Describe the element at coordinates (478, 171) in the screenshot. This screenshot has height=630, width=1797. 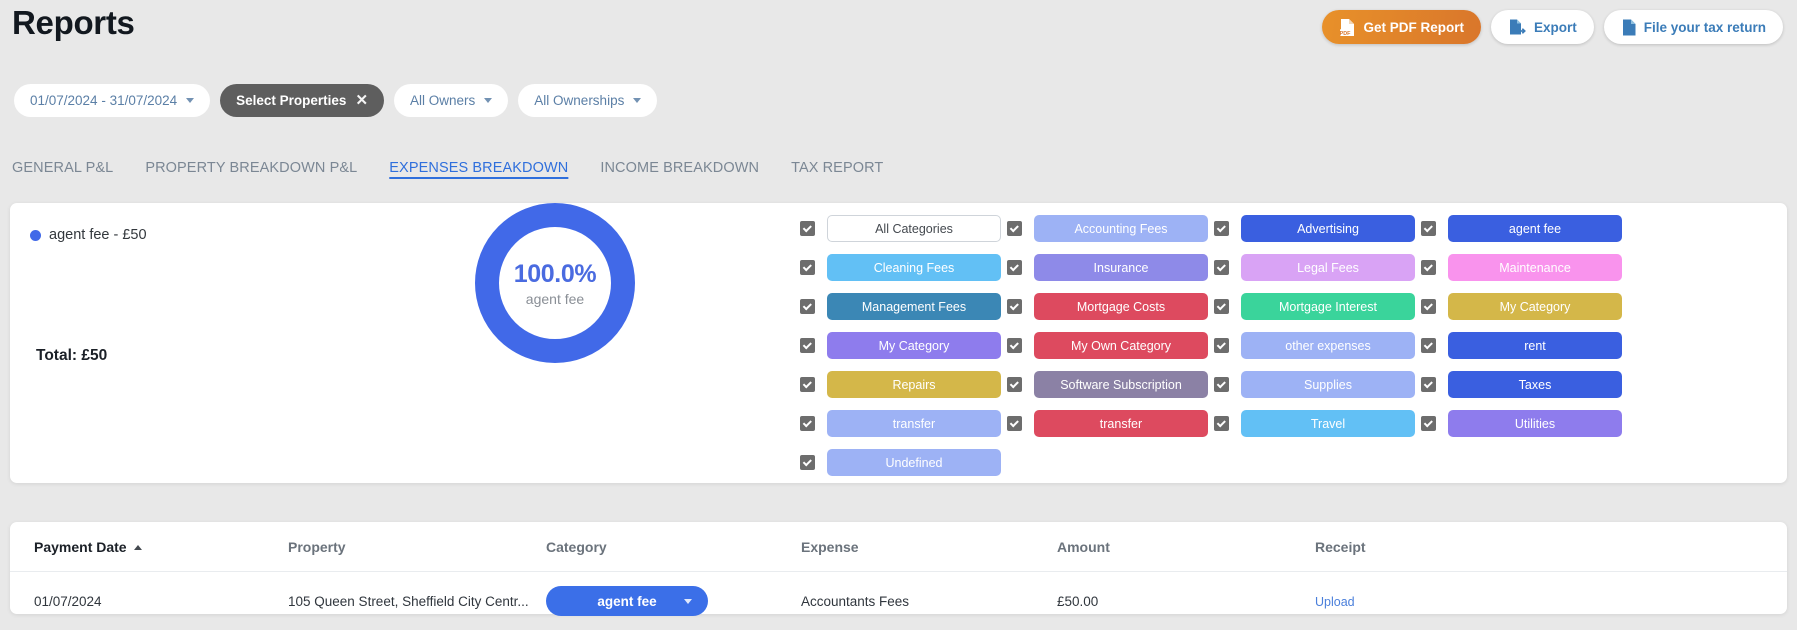
I see `tab-expenses-breakdown: EXPENSES BREAKDOWN` at that location.